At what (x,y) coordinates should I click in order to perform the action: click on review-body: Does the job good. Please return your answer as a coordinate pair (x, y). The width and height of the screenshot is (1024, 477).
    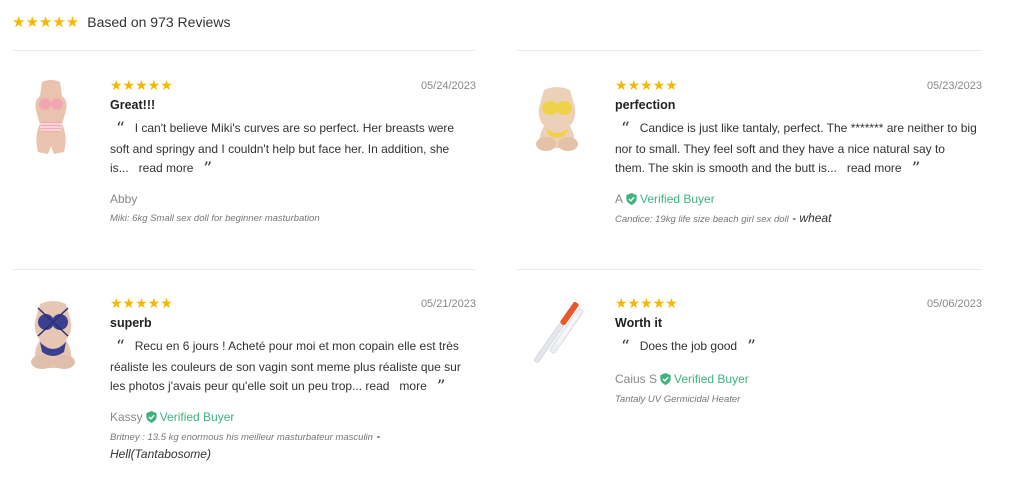
    Looking at the image, I should click on (688, 346).